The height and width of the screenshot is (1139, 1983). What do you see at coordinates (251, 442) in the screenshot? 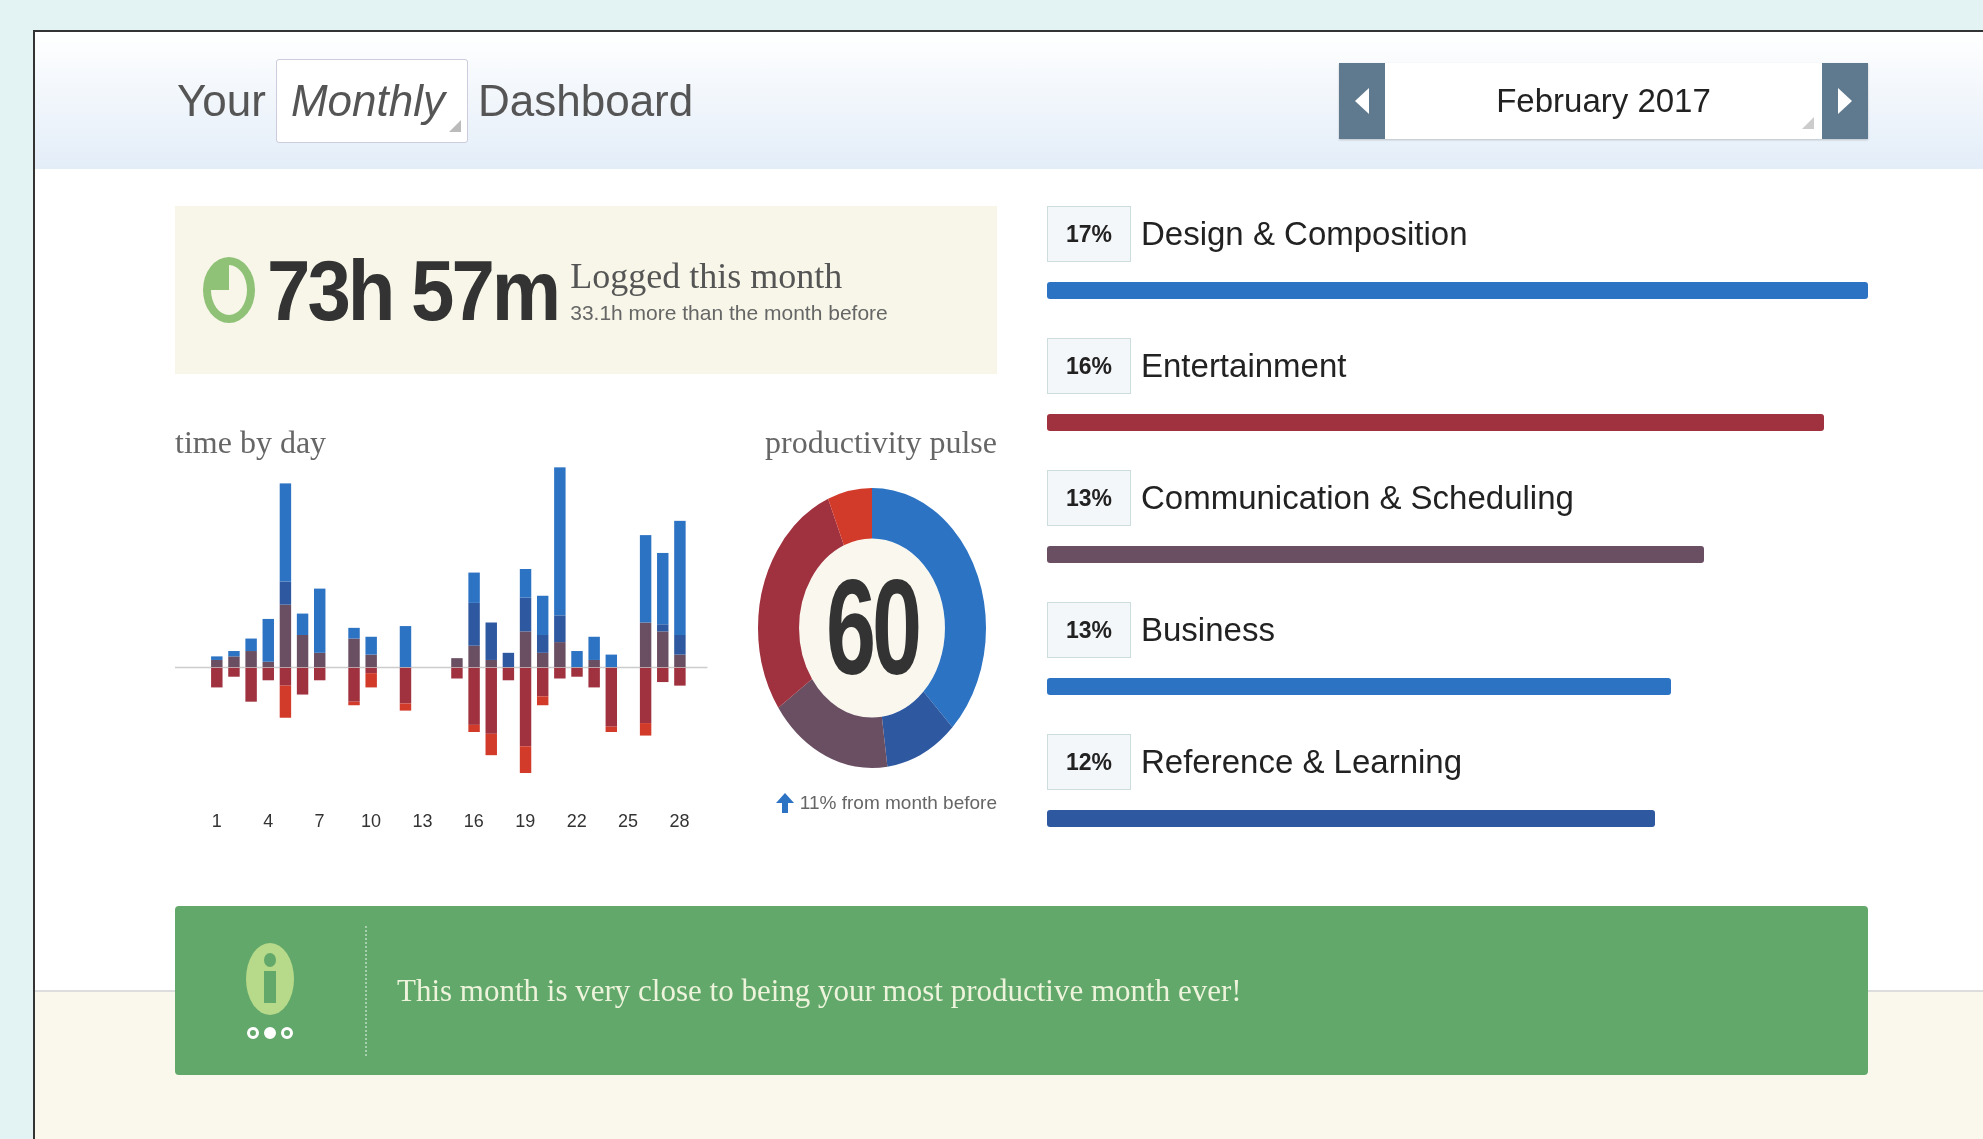
I see `chart-title: time by day` at bounding box center [251, 442].